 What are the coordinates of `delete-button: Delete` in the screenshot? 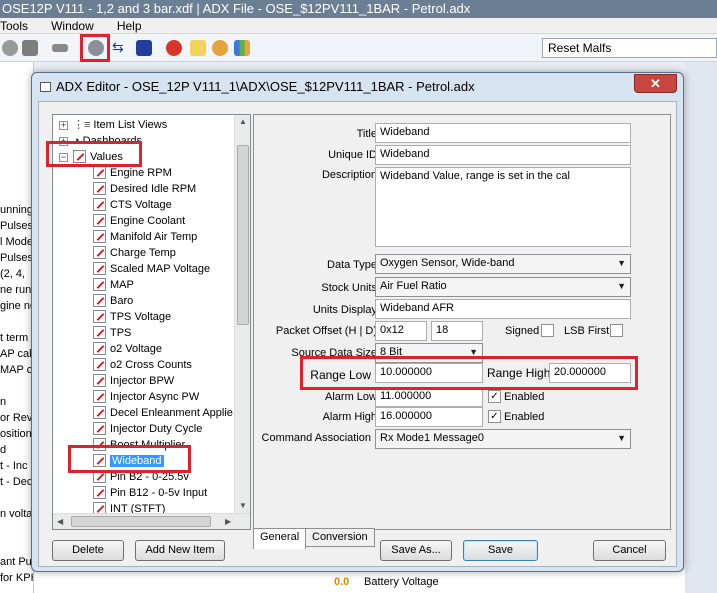 It's located at (88, 550).